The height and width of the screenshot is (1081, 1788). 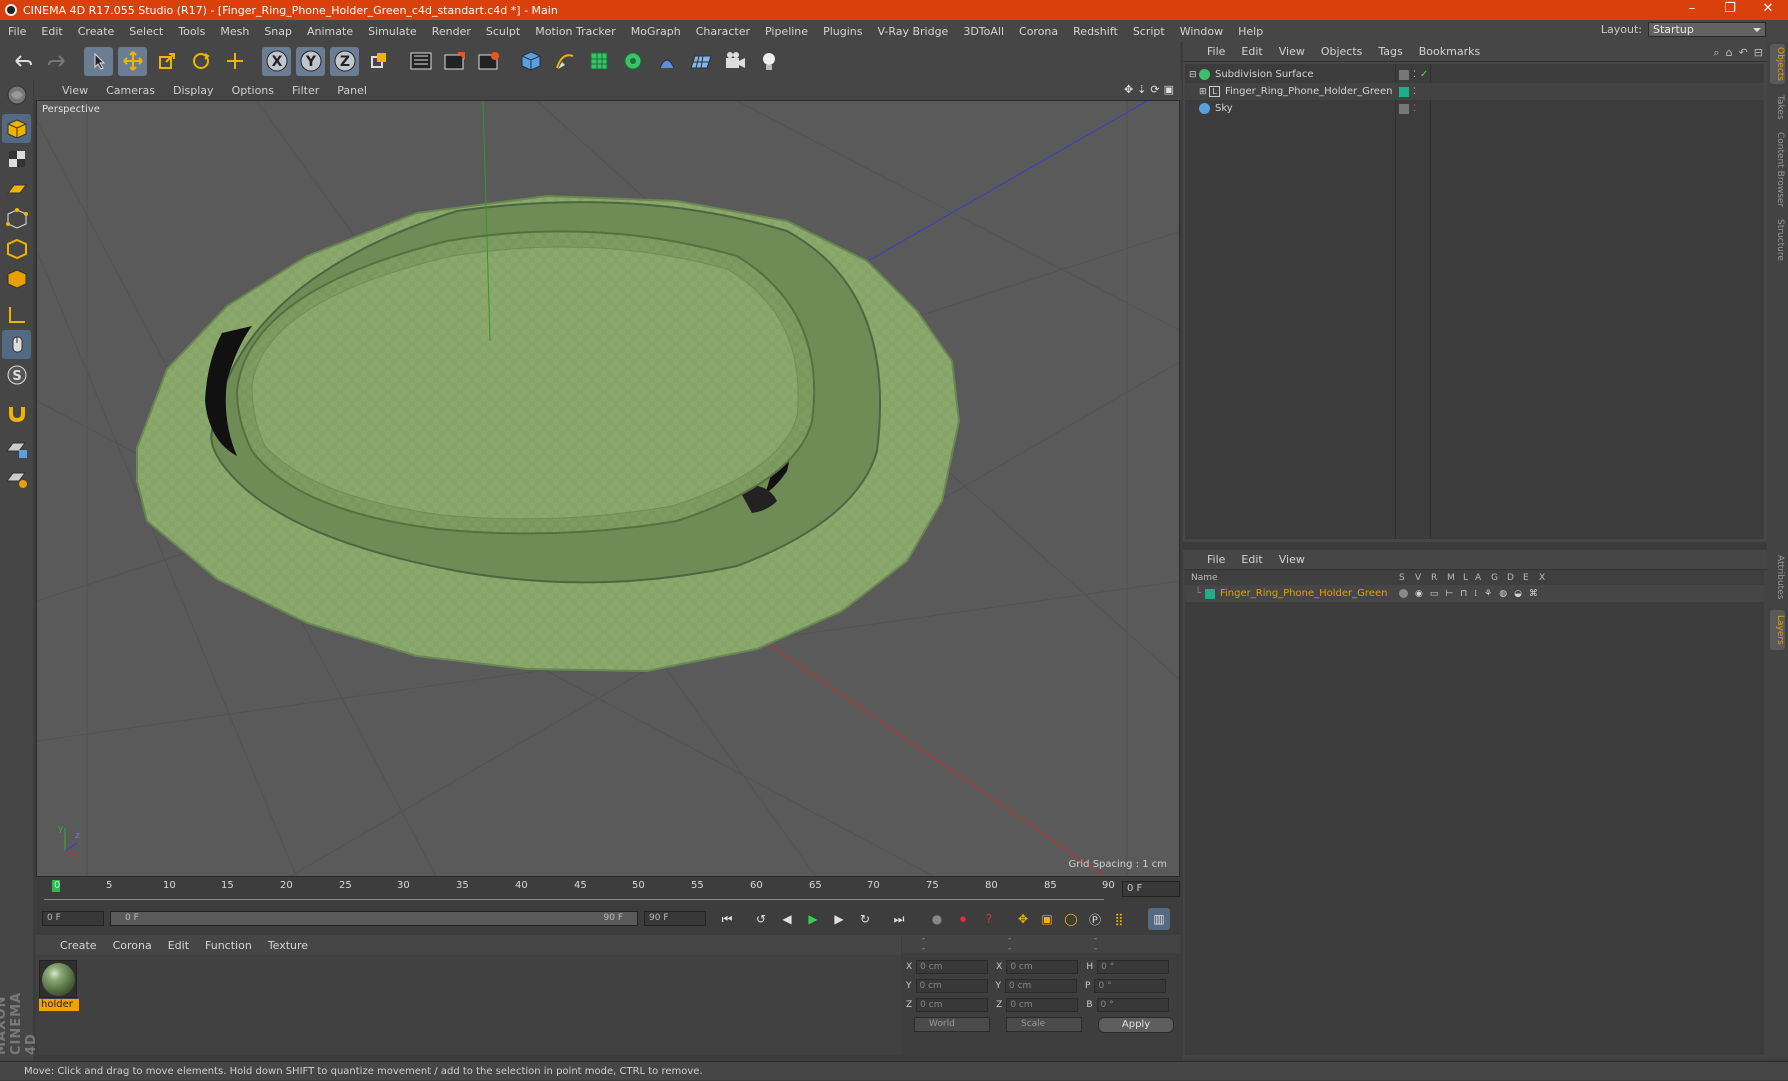 I want to click on size-z-field: 0 cm, so click(x=1042, y=1004).